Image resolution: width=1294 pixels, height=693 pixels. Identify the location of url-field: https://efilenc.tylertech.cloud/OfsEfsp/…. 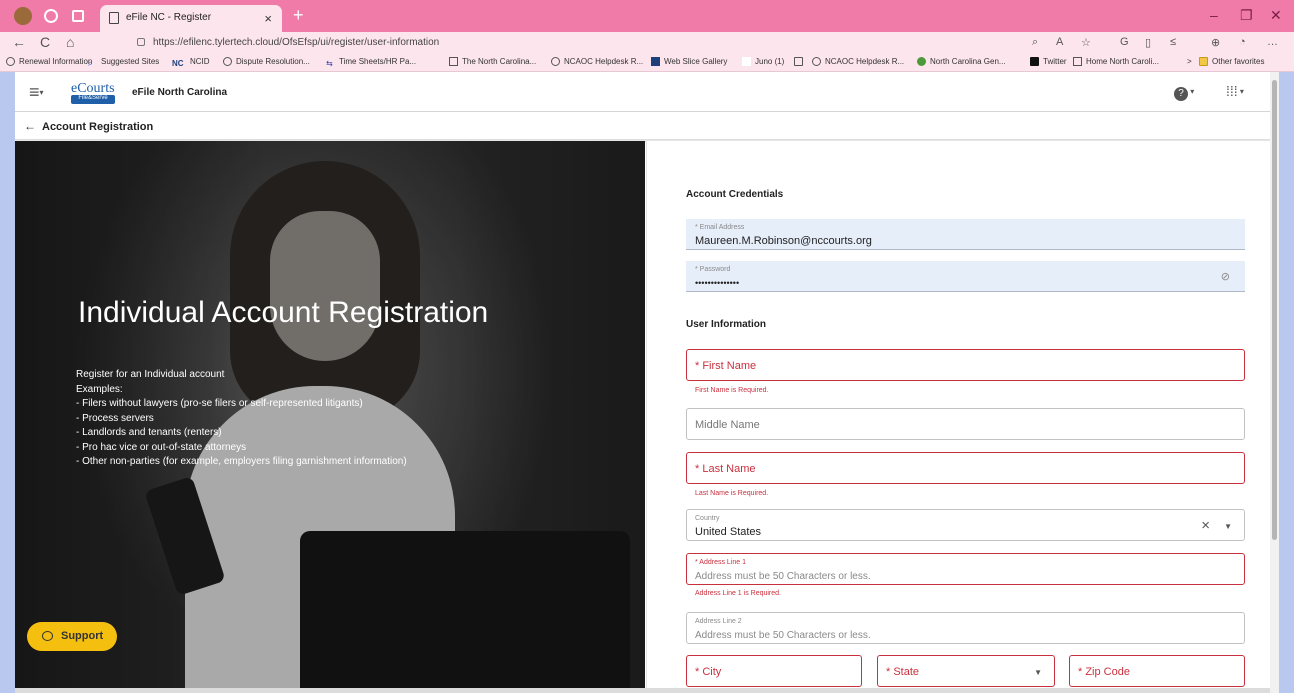
(288, 42).